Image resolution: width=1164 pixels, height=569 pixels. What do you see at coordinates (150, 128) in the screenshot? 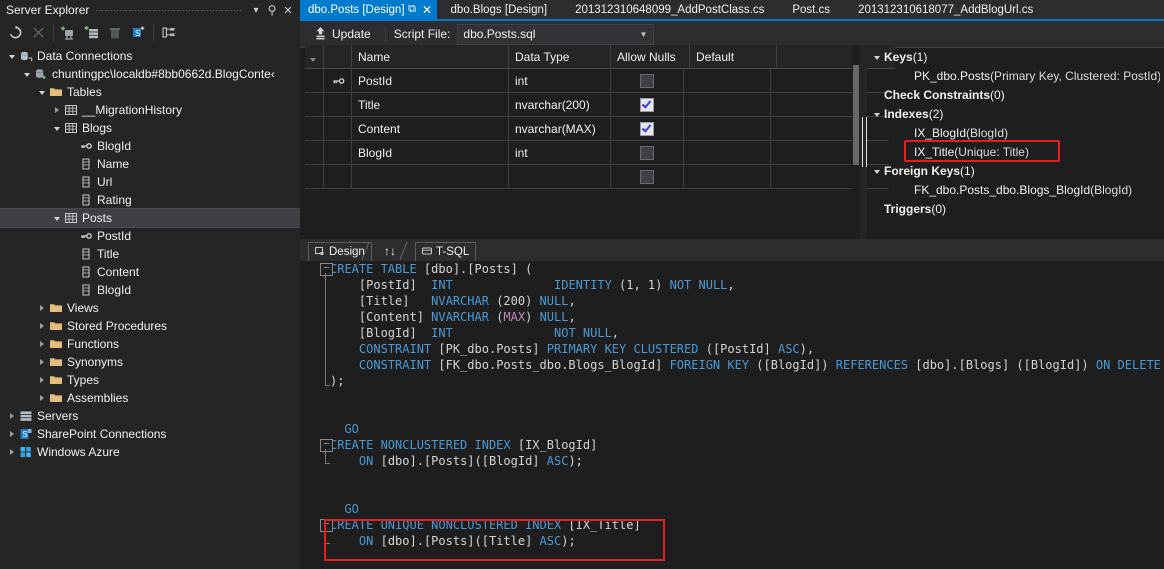
I see `tree-node-blogs: Blogs` at bounding box center [150, 128].